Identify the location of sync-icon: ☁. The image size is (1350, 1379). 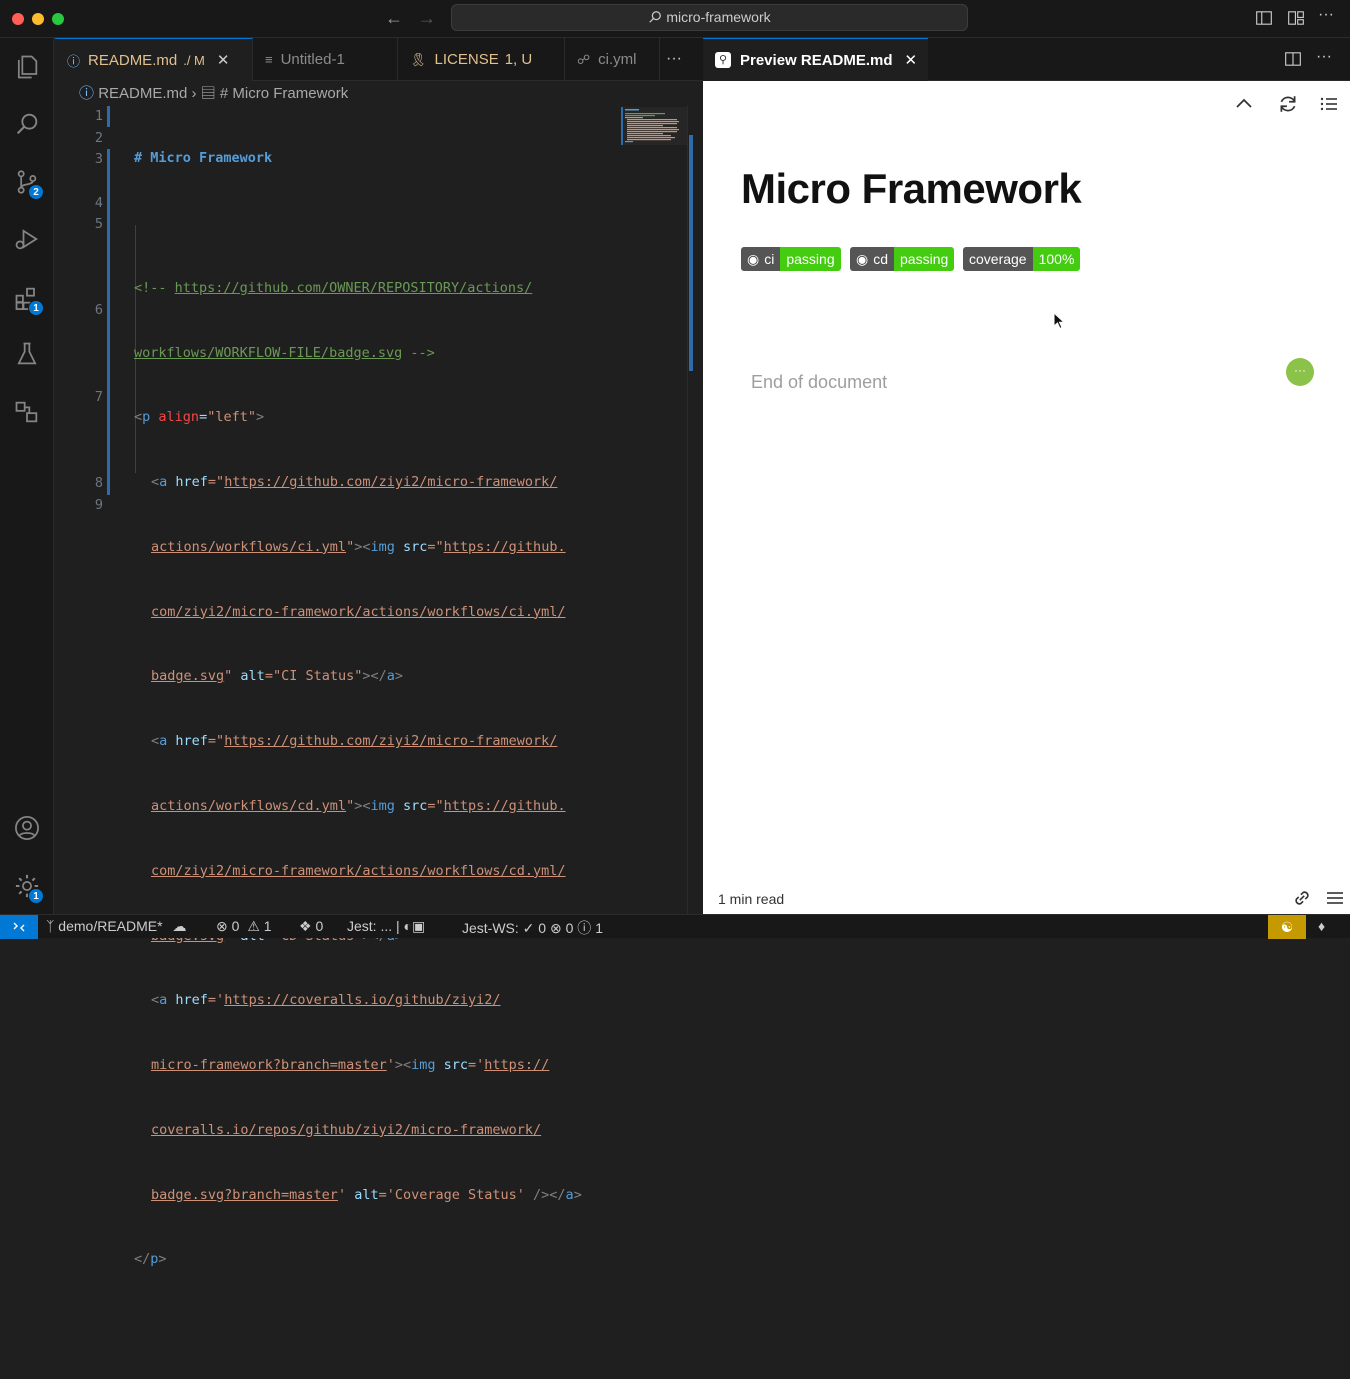
(179, 926).